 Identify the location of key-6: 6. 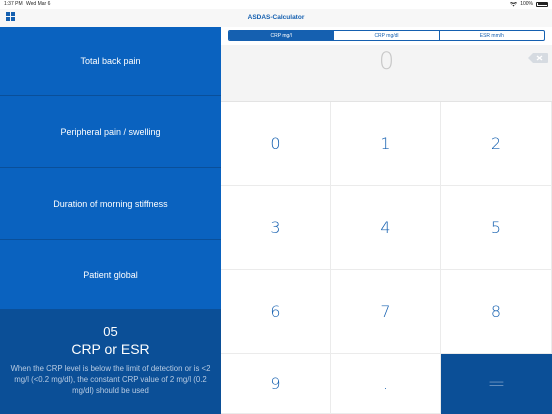
(276, 312).